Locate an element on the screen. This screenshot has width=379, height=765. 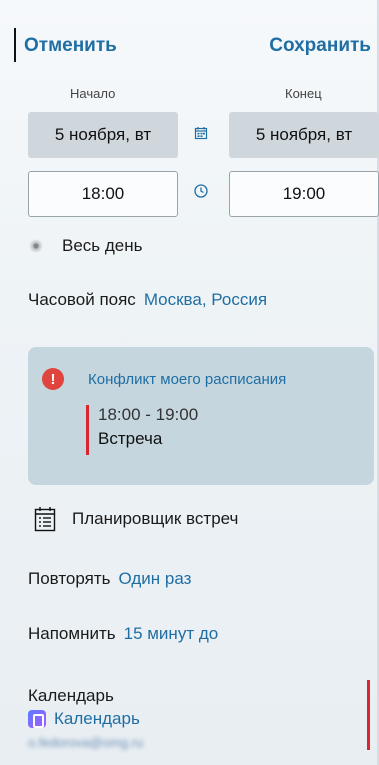
calendar-selector: Календарь is located at coordinates (84, 719).